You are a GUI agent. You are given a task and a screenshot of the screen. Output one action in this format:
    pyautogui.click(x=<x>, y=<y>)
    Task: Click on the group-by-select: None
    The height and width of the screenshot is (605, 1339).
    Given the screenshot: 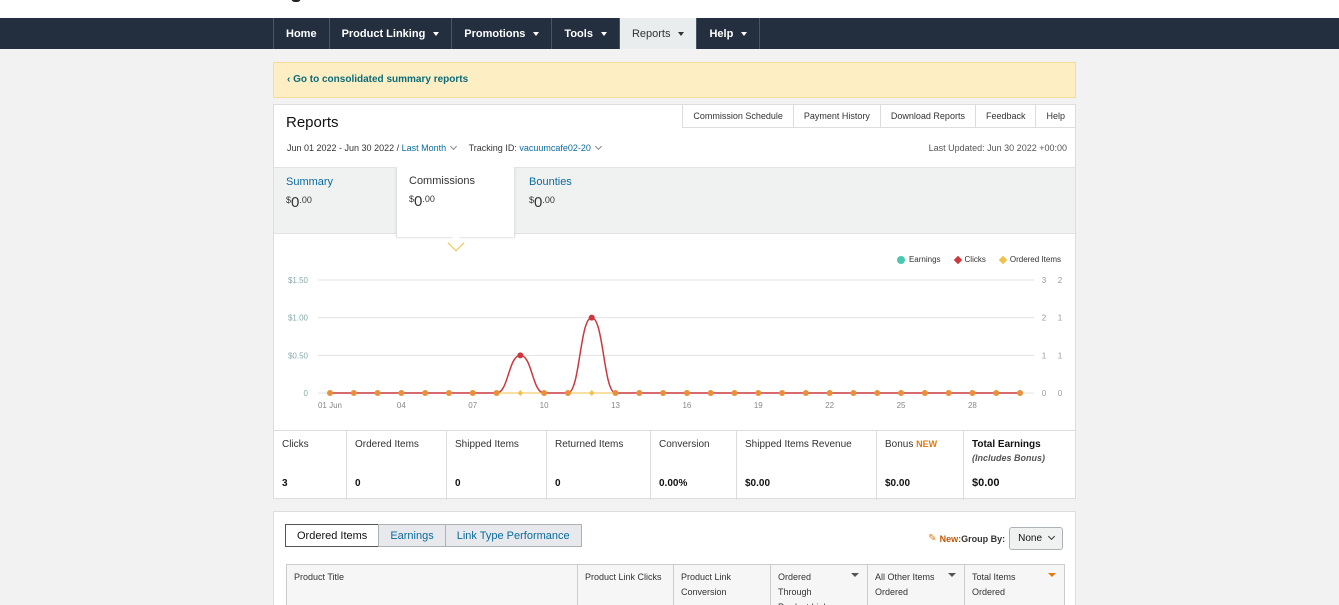 What is the action you would take?
    pyautogui.click(x=1036, y=538)
    